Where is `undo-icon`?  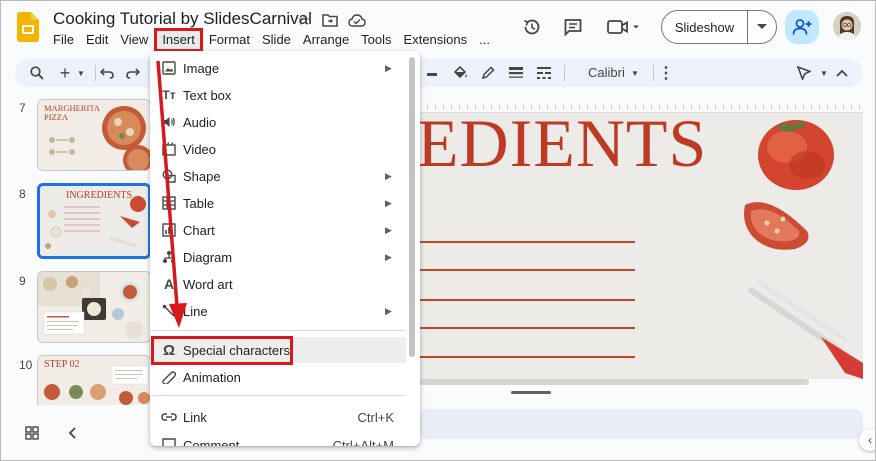
undo-icon is located at coordinates (107, 73).